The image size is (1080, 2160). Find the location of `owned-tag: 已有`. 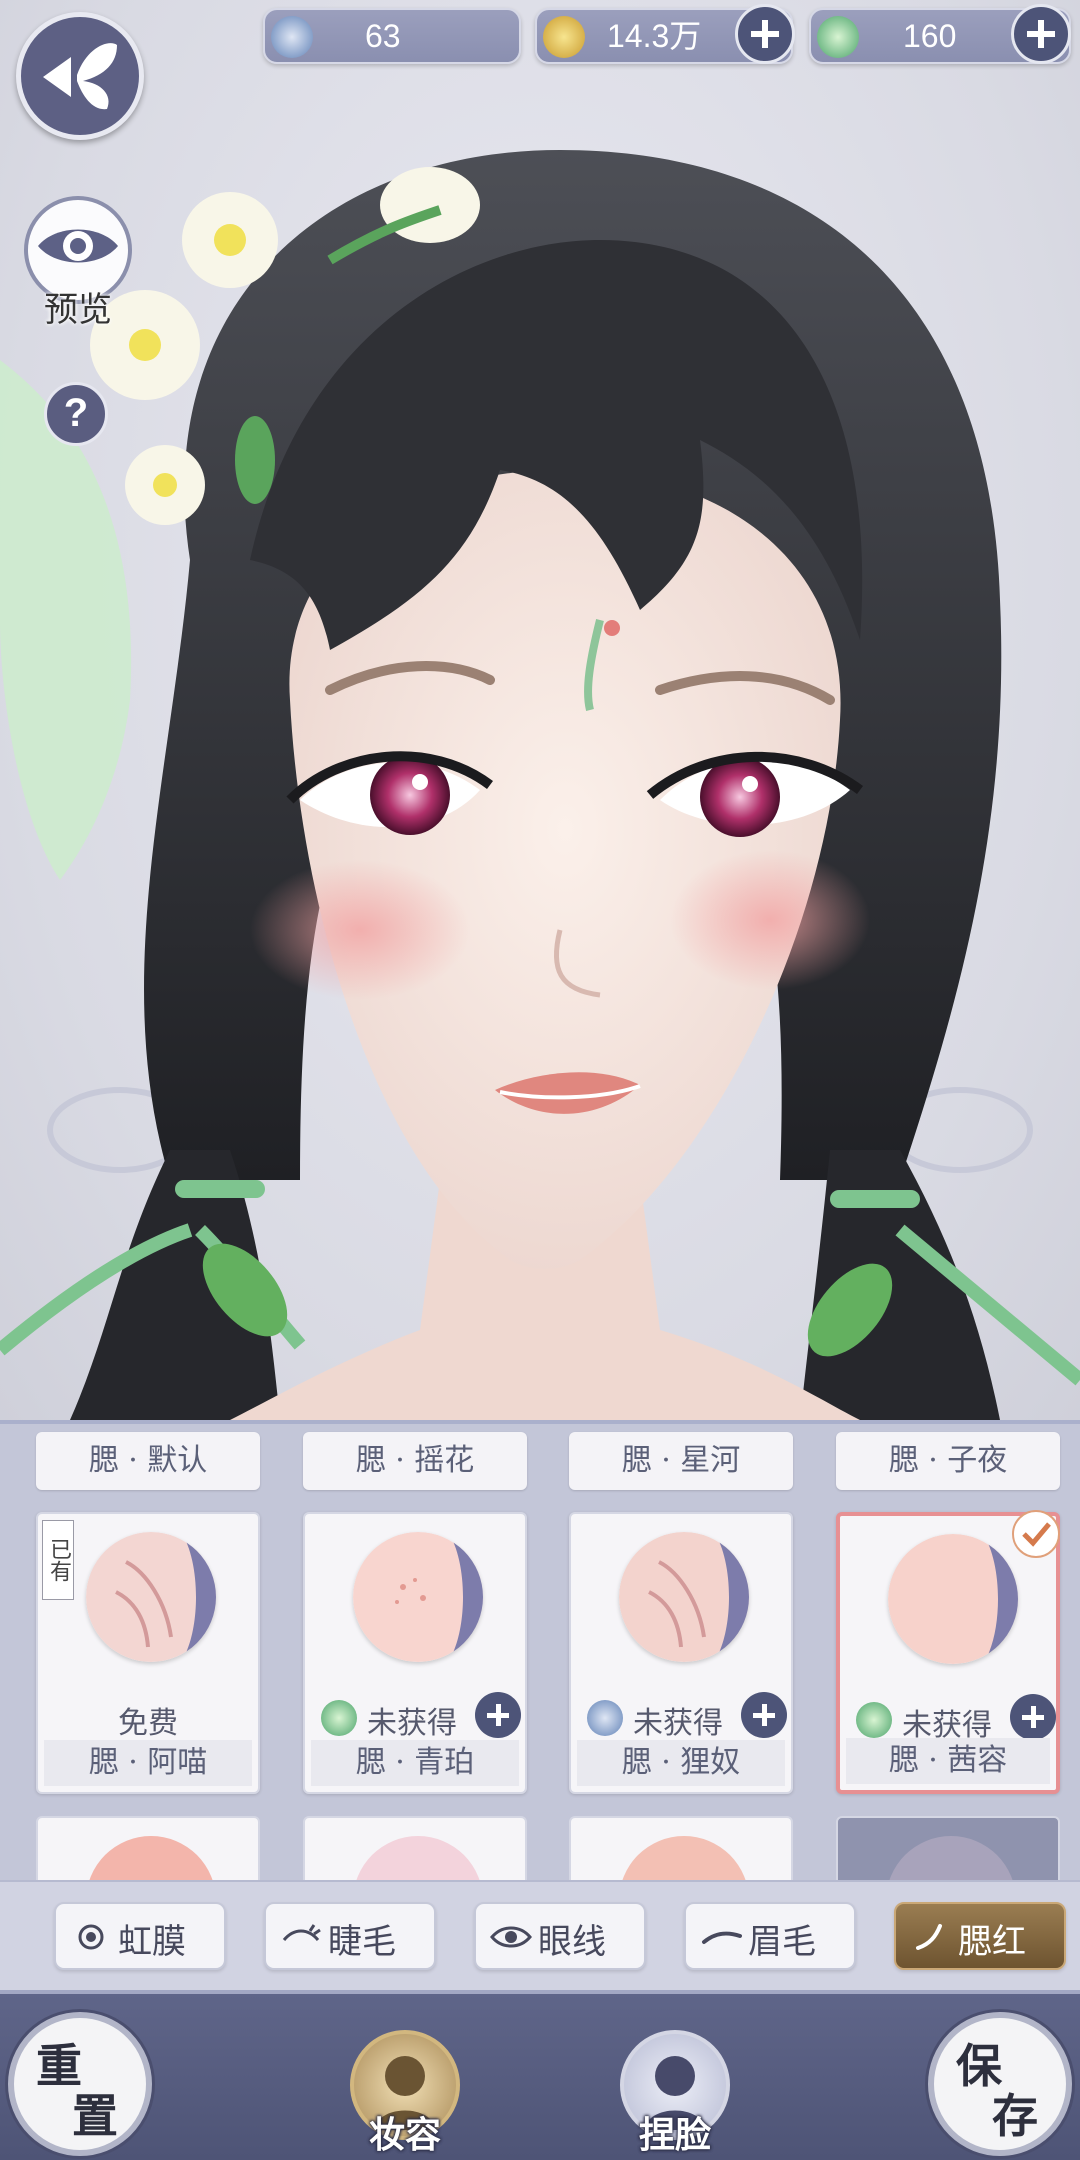

owned-tag: 已有 is located at coordinates (58, 1560).